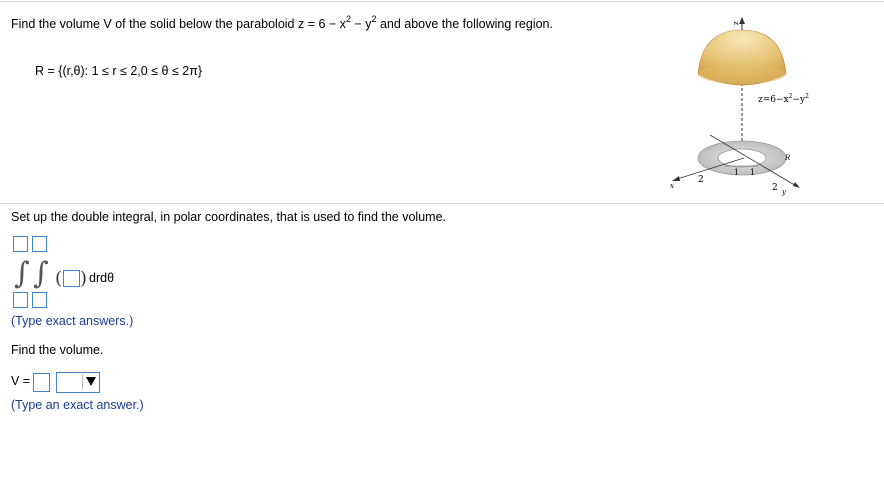  Describe the element at coordinates (736, 172) in the screenshot. I see `inner-tick-1: 1` at that location.